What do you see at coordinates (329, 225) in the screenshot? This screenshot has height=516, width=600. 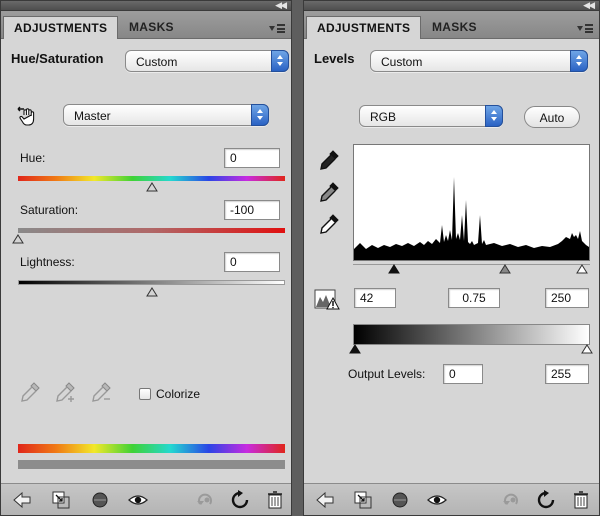 I see `white-point-eyedropper-icon` at bounding box center [329, 225].